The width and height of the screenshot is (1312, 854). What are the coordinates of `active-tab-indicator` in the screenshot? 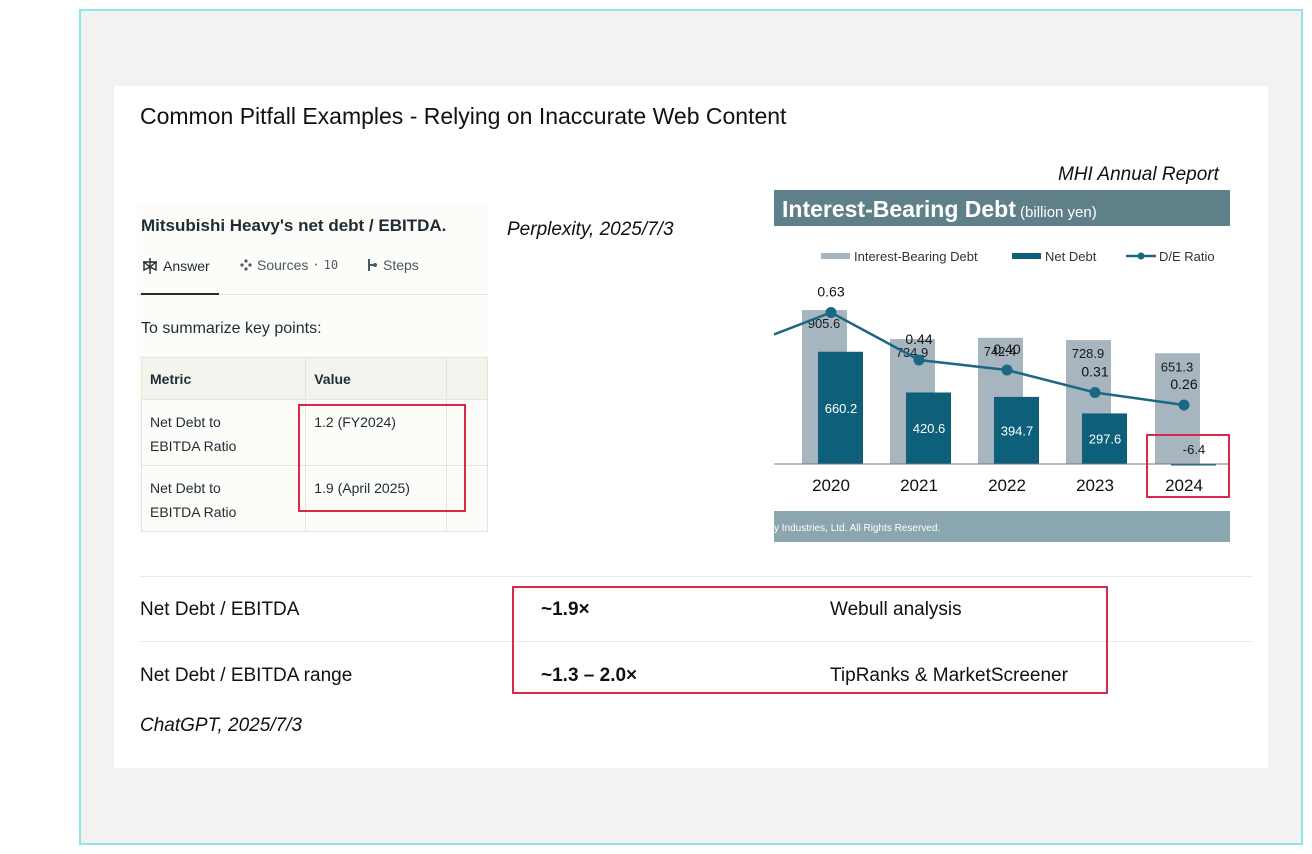 It's located at (180, 294).